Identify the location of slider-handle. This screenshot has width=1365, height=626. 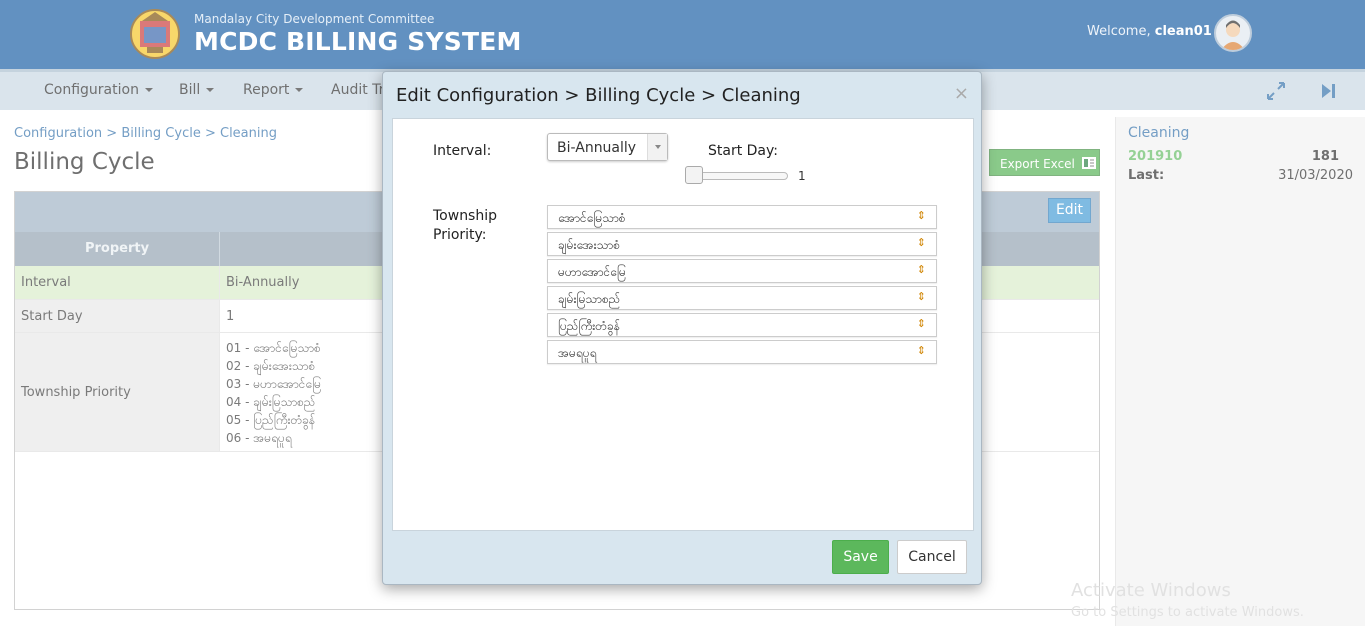
(694, 175).